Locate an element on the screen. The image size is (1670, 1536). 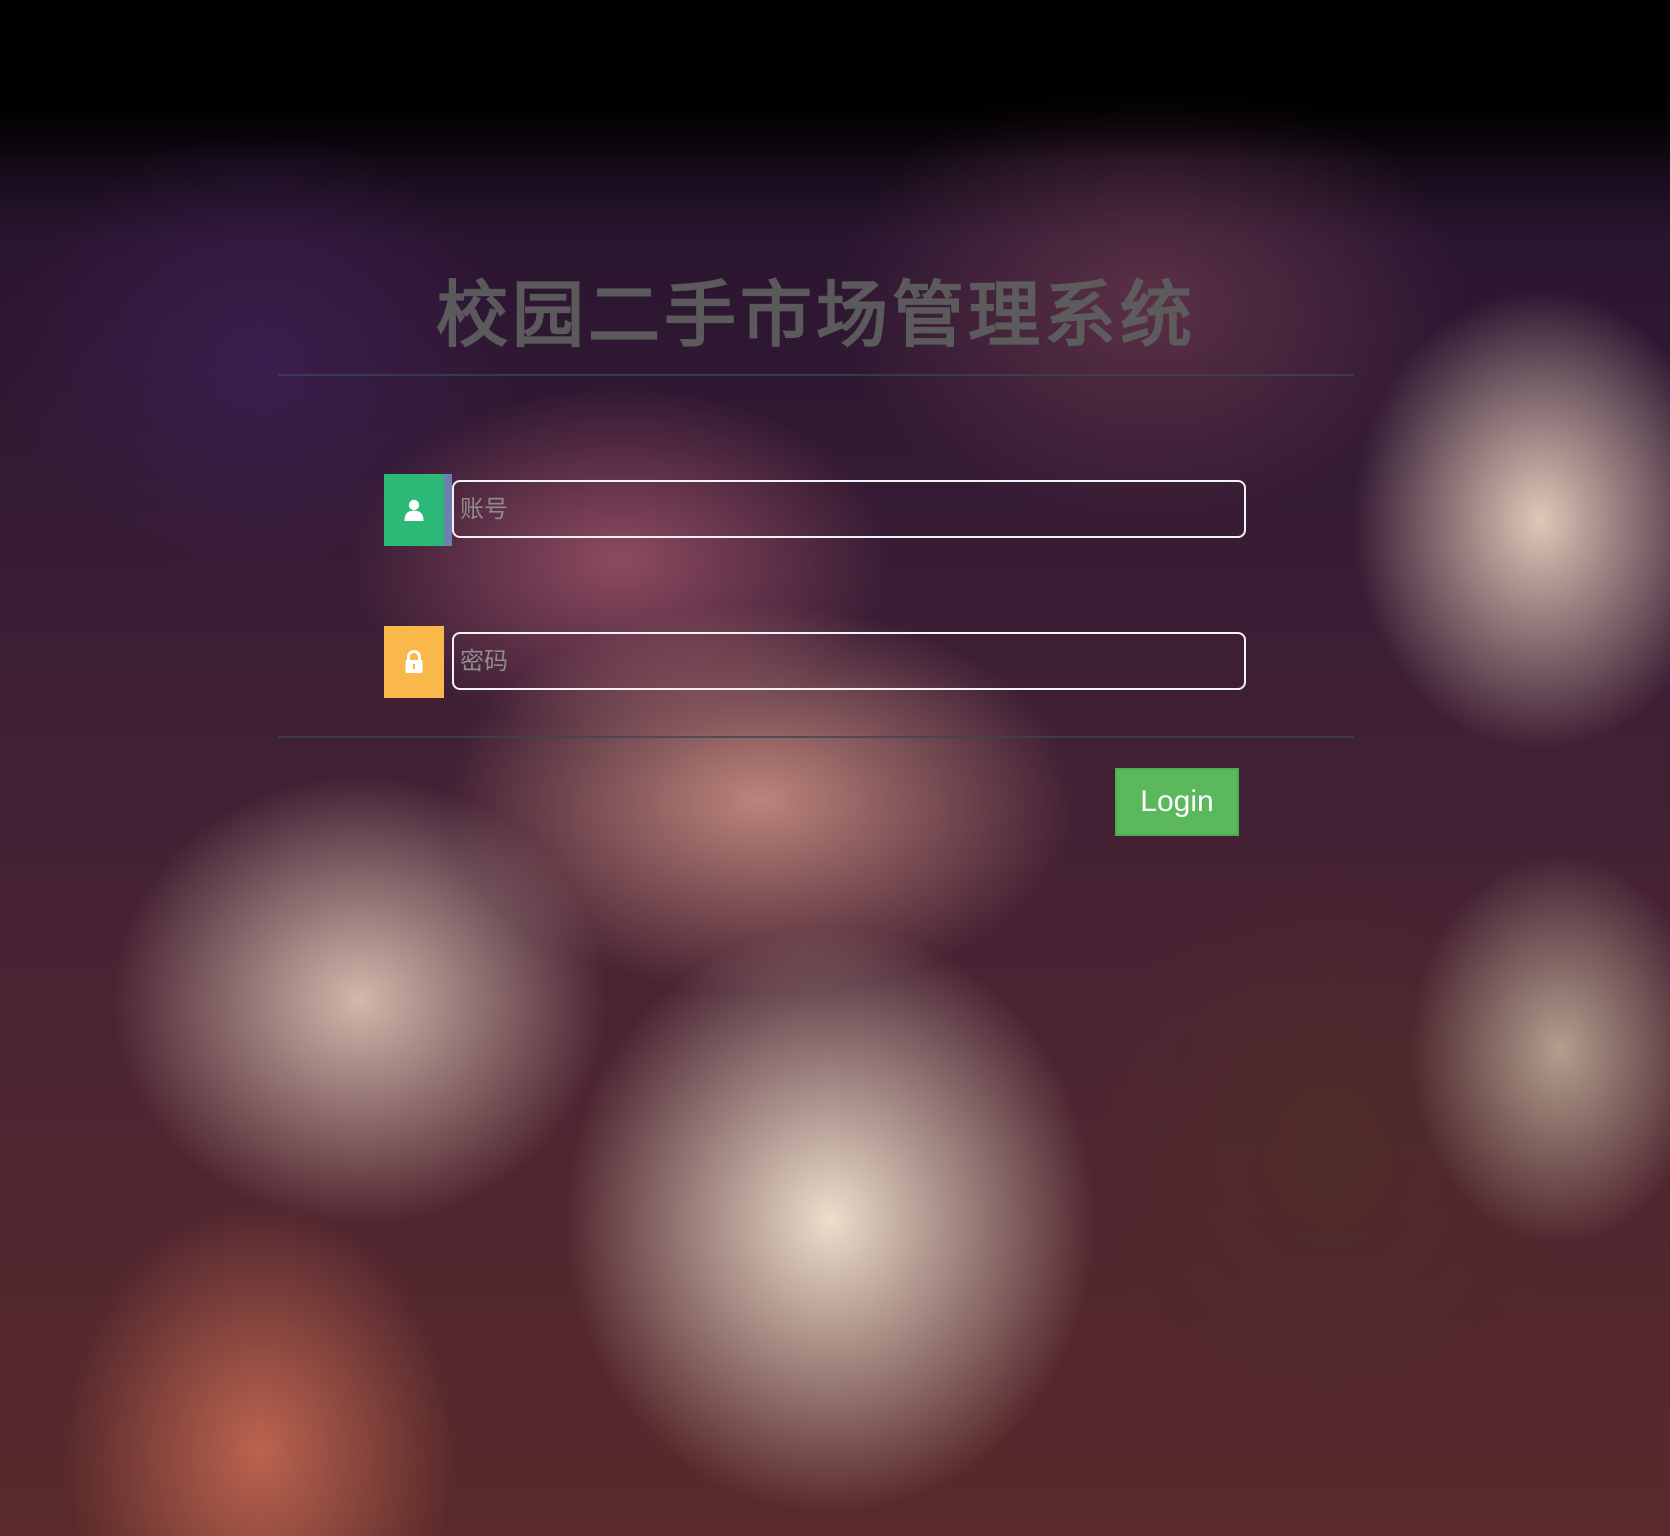
password-row is located at coordinates (819, 662).